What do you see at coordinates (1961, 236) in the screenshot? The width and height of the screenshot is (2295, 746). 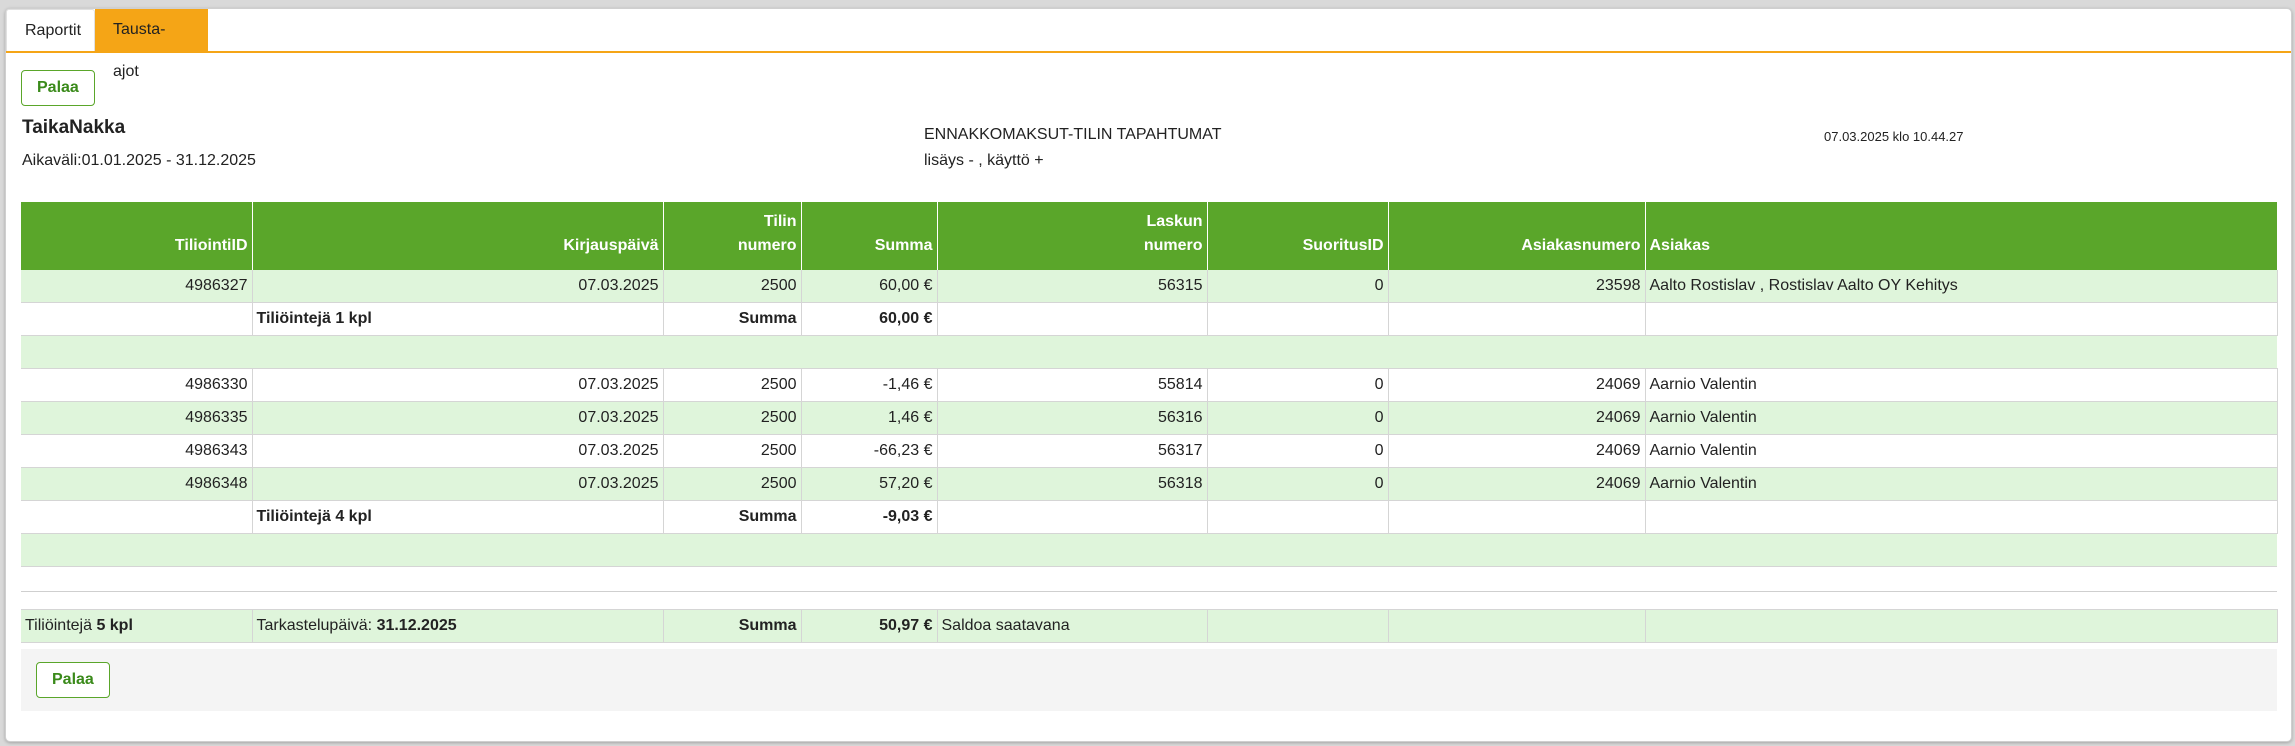 I see `col-header-asiakas: Asiakas` at bounding box center [1961, 236].